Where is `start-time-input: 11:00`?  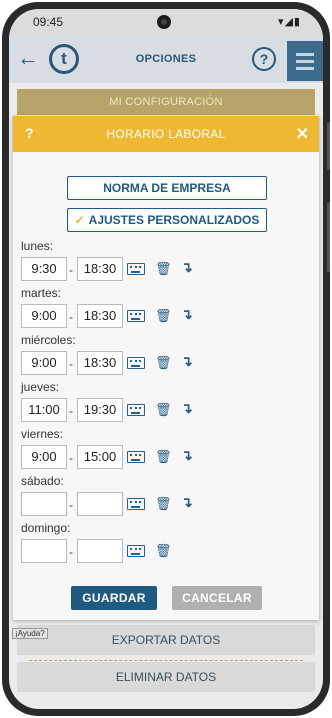
start-time-input: 11:00 is located at coordinates (44, 410).